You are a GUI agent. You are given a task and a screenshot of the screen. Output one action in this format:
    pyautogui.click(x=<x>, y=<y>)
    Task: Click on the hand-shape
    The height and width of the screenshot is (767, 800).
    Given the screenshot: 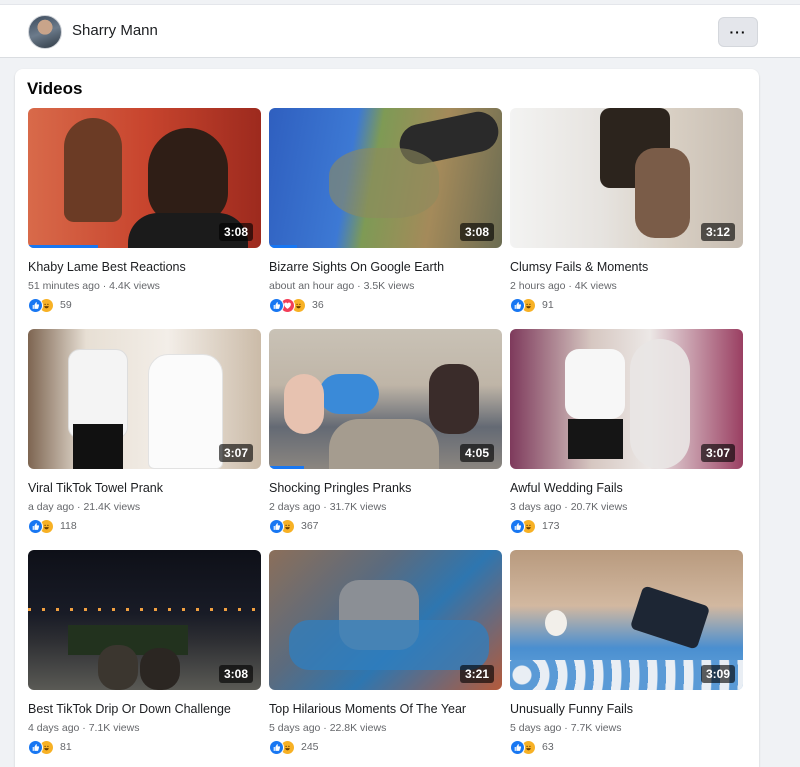 What is the action you would take?
    pyautogui.click(x=93, y=170)
    